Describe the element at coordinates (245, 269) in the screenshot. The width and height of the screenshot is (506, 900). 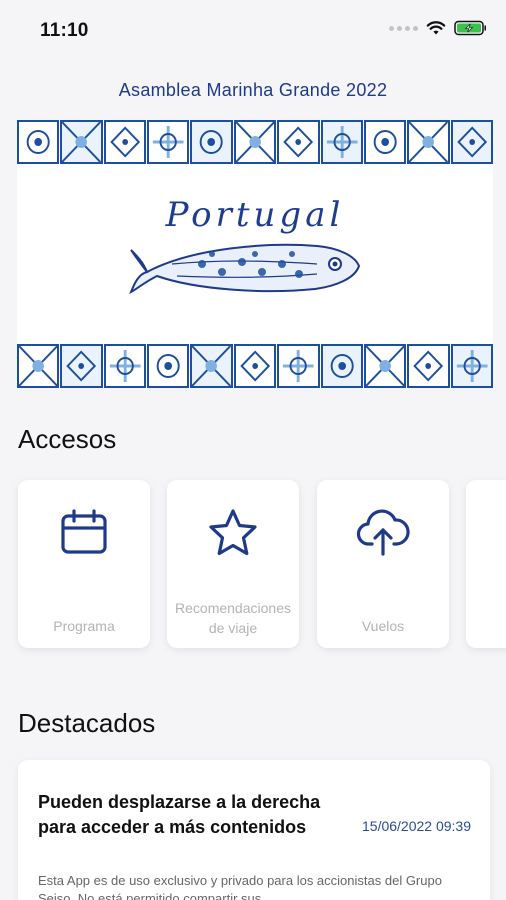
I see `sardine-icon` at that location.